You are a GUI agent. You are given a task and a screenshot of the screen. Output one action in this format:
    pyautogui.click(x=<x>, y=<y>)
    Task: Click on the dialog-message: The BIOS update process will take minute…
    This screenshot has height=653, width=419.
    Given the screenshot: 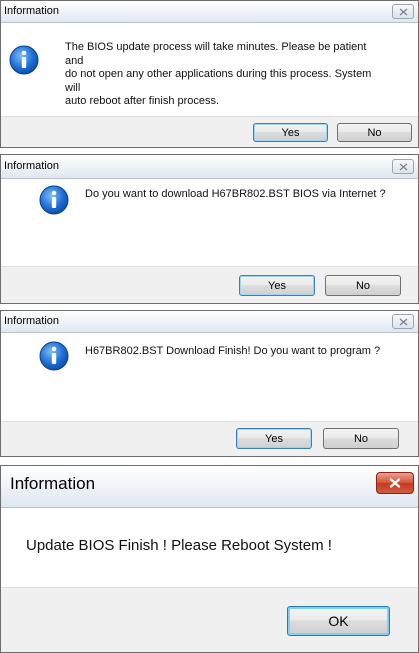 What is the action you would take?
    pyautogui.click(x=225, y=75)
    